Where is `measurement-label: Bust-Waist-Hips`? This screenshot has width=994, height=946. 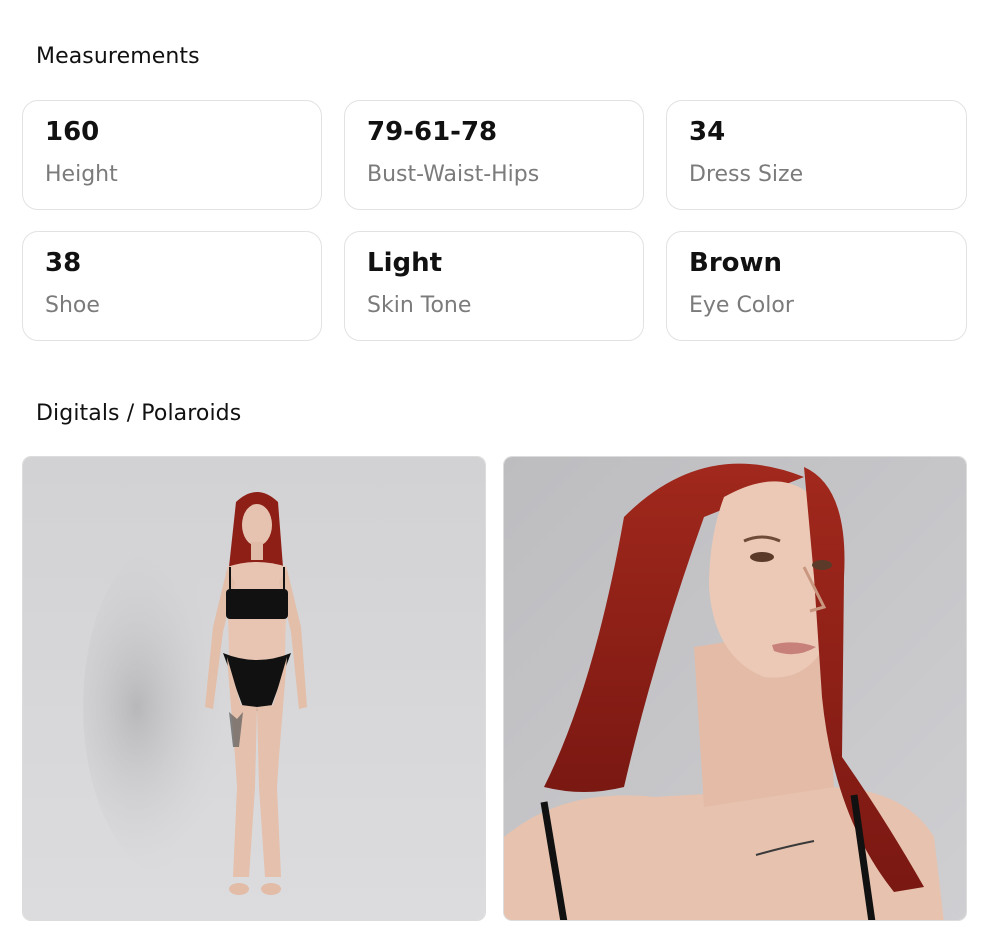 measurement-label: Bust-Waist-Hips is located at coordinates (453, 174).